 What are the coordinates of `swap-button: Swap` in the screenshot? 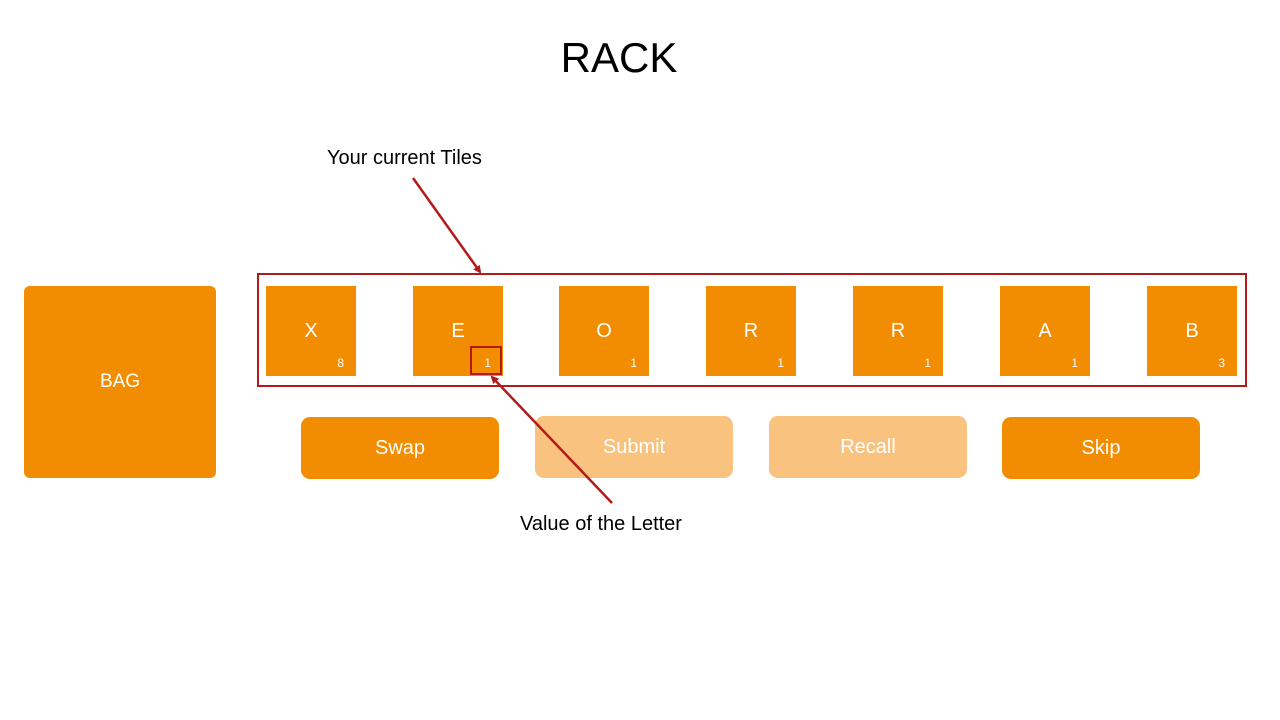 It's located at (400, 448).